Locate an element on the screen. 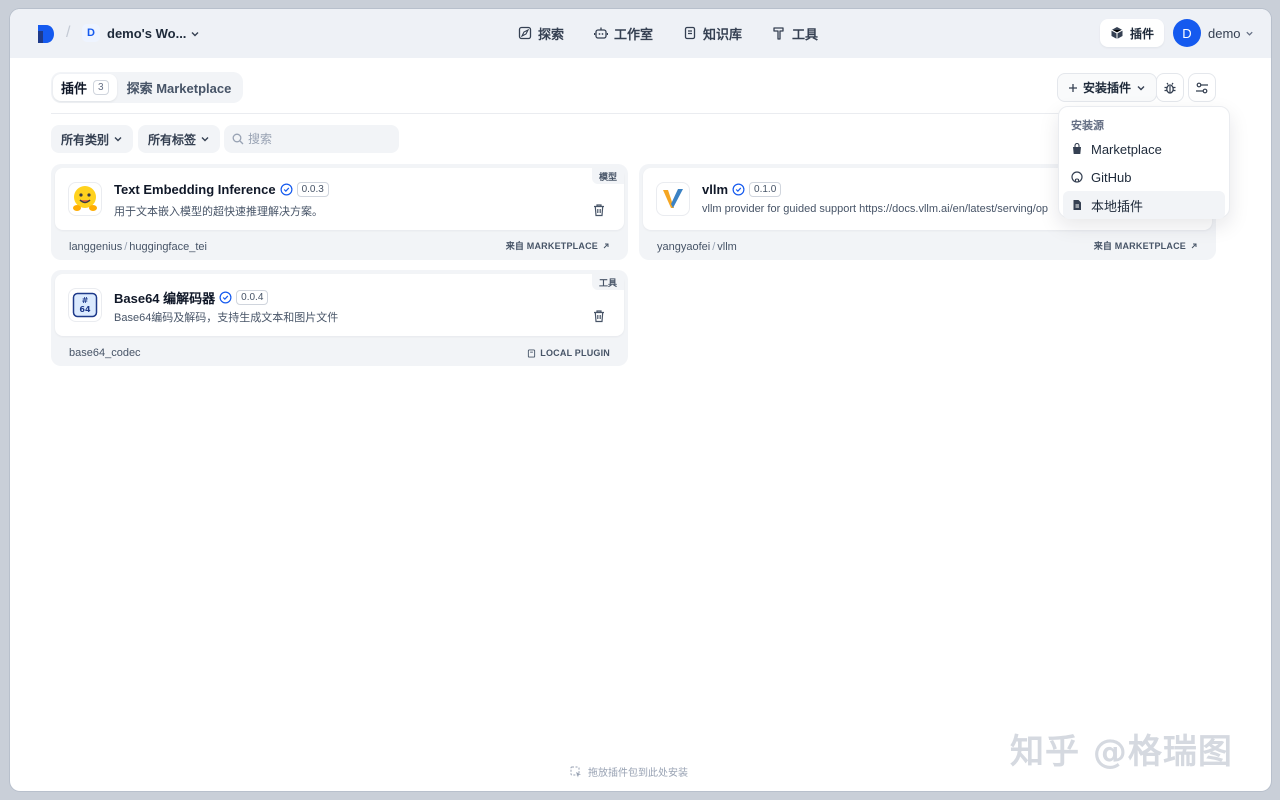 The height and width of the screenshot is (800, 1280). settings-button is located at coordinates (1202, 87).